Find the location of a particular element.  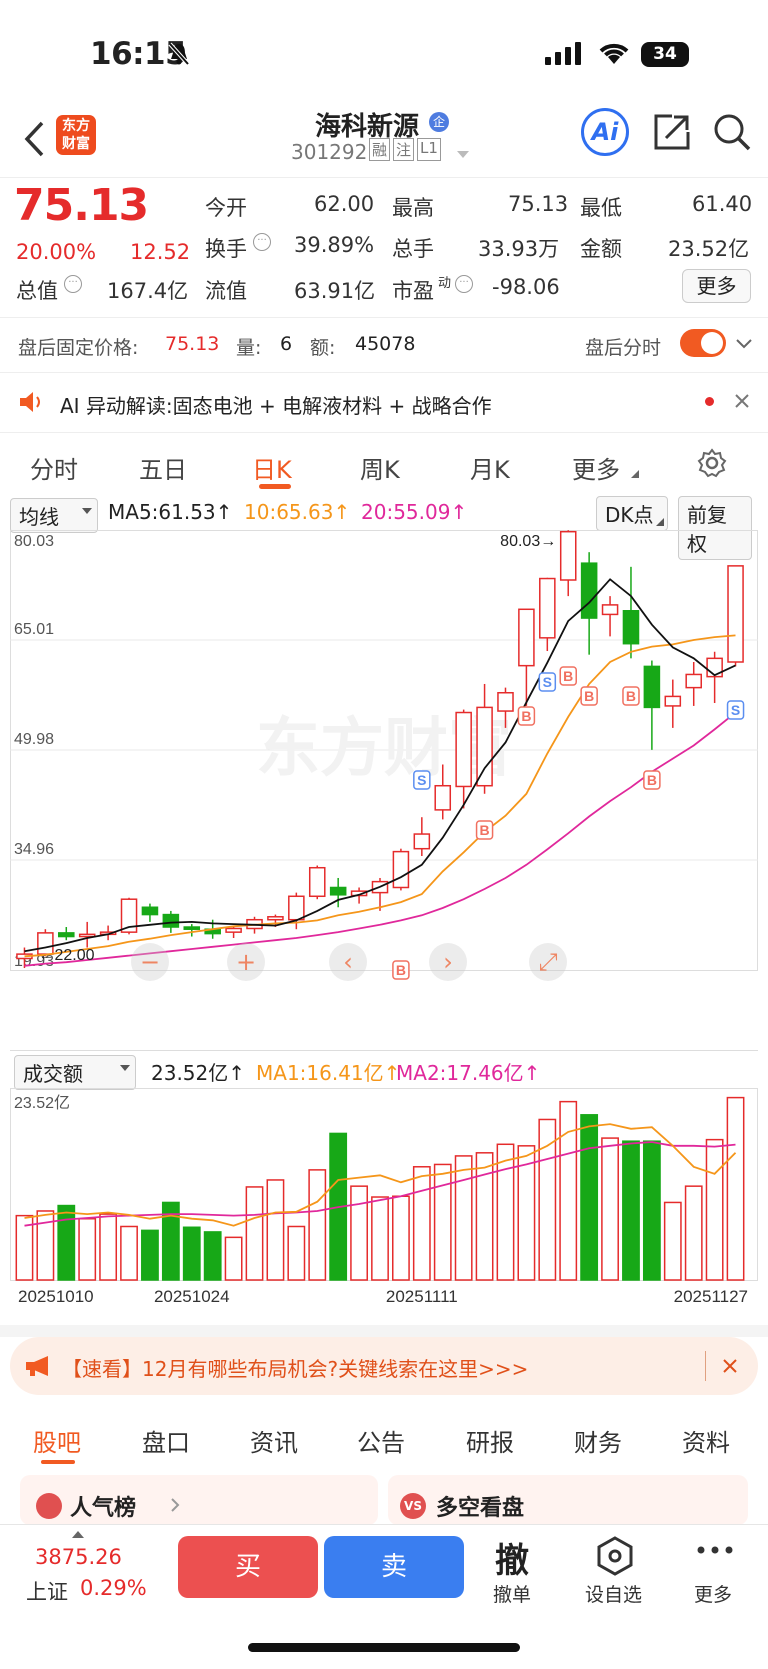

unread-dot is located at coordinates (709, 401).